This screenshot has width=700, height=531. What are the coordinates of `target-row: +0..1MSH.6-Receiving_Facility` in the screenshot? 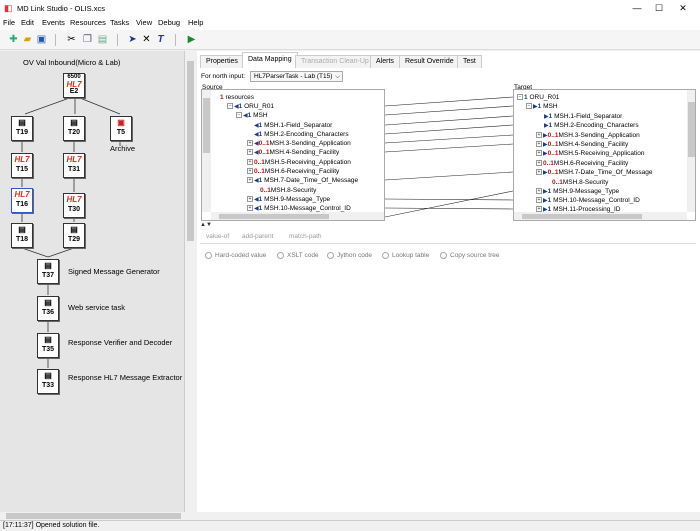 It's located at (582, 164).